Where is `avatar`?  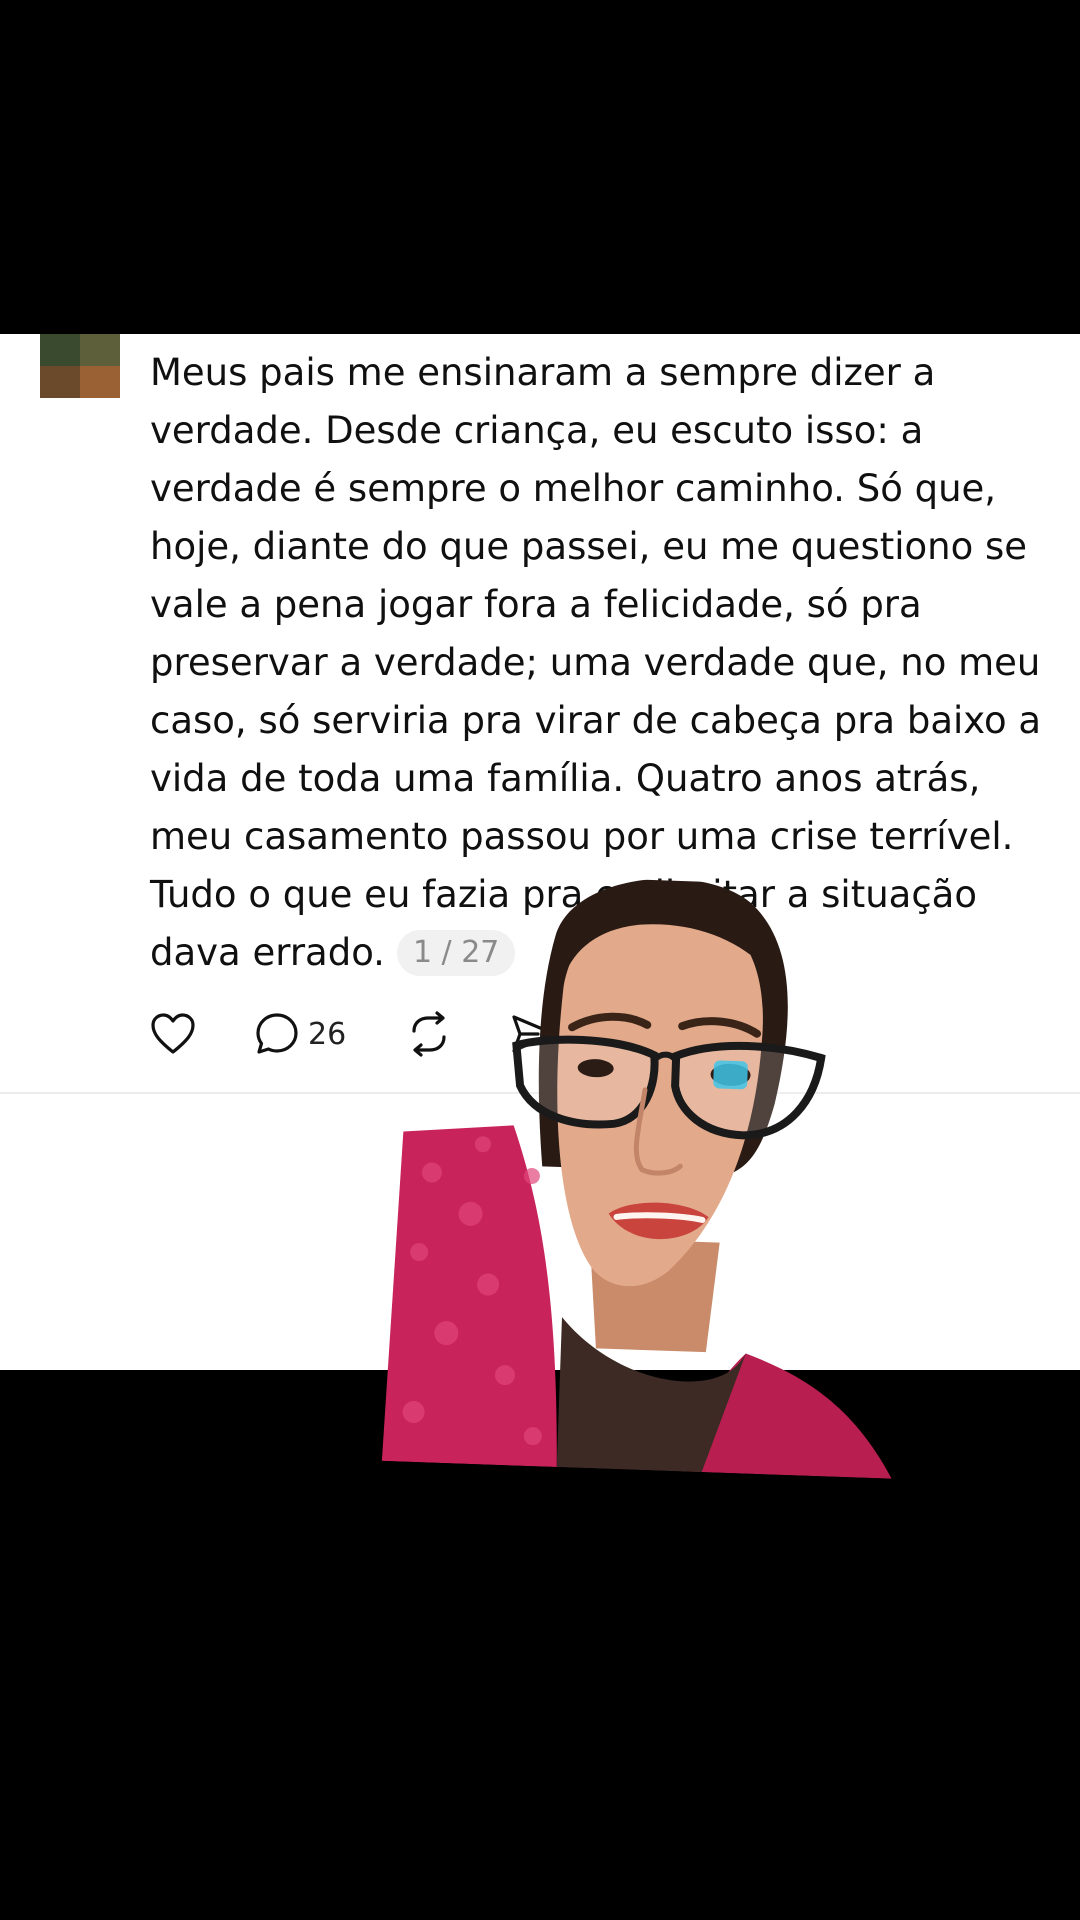
avatar is located at coordinates (80, 366).